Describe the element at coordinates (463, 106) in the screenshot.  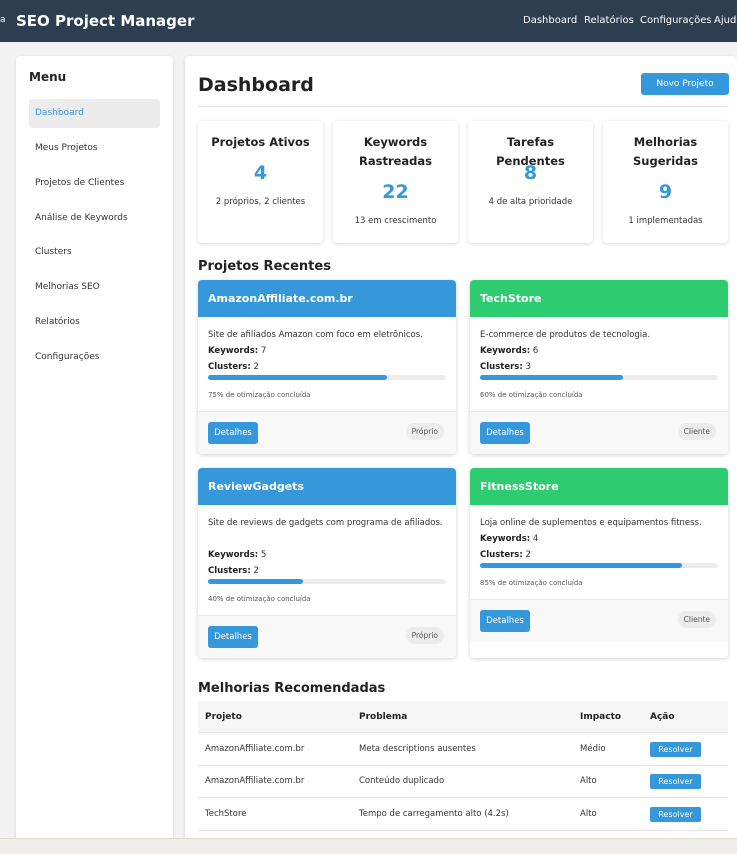
I see `title-divider` at that location.